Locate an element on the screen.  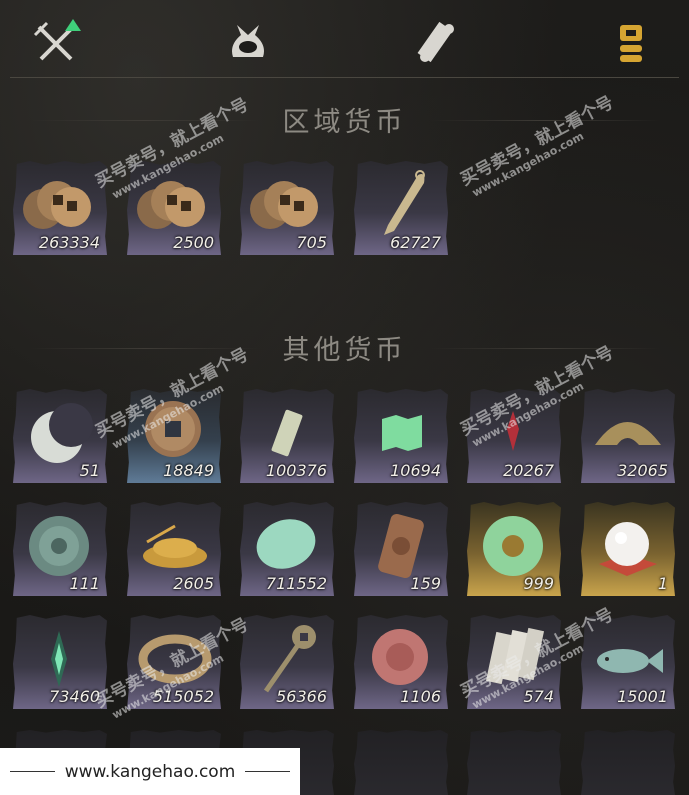
coin-stack-icon is located at coordinates (631, 43).